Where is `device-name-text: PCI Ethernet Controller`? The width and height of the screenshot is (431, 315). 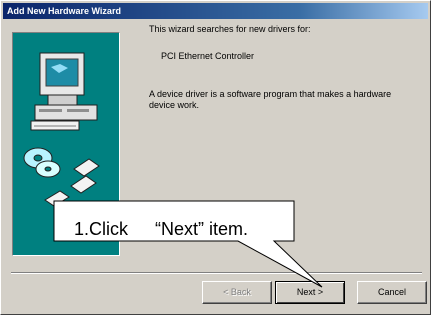 device-name-text: PCI Ethernet Controller is located at coordinates (208, 56).